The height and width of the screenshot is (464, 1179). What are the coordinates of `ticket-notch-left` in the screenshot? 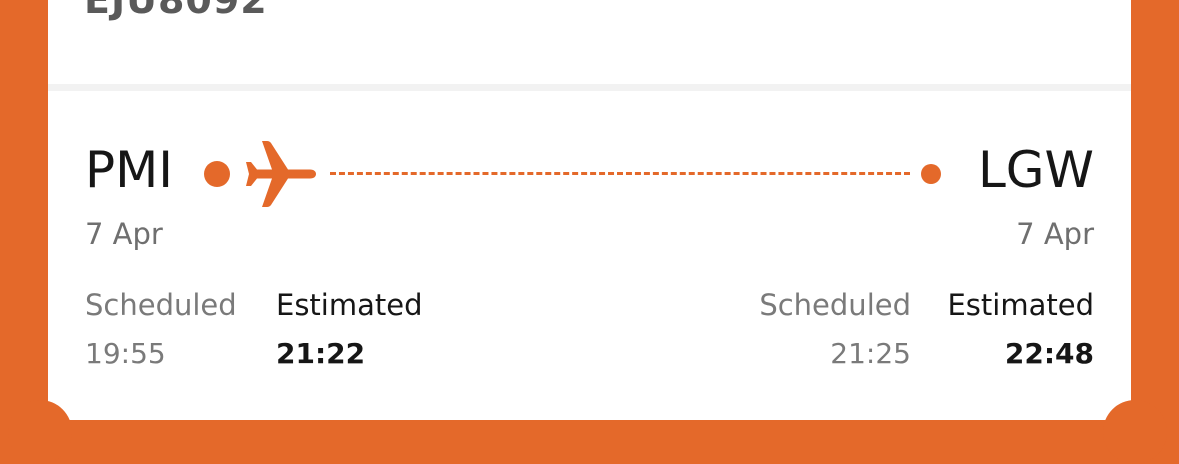 It's located at (40, 432).